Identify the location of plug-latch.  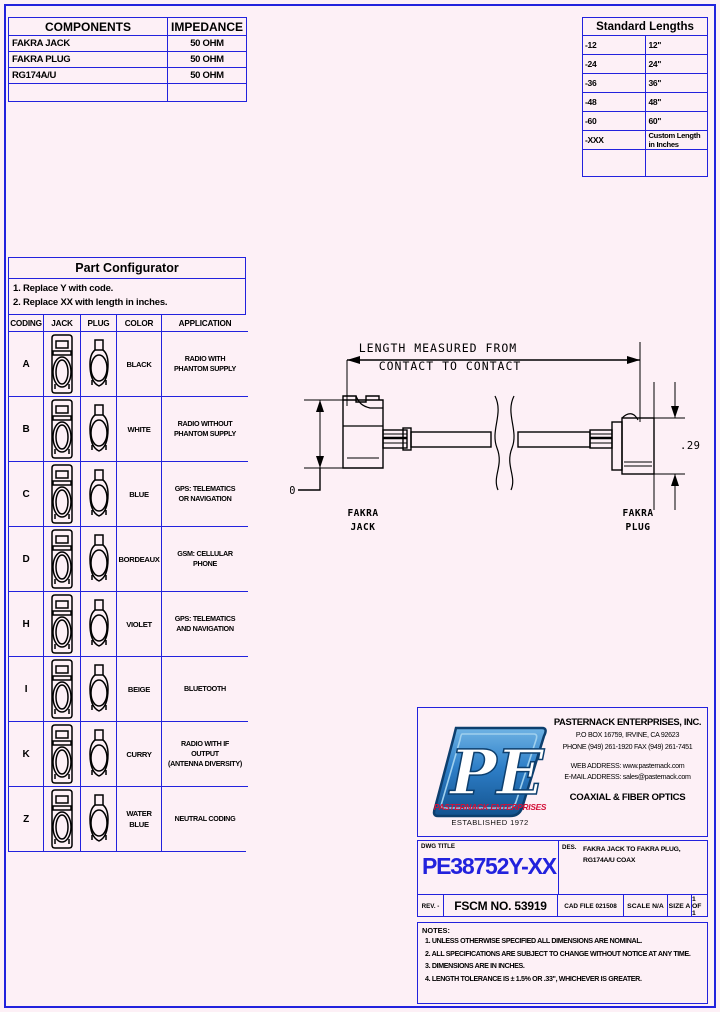
(630, 417).